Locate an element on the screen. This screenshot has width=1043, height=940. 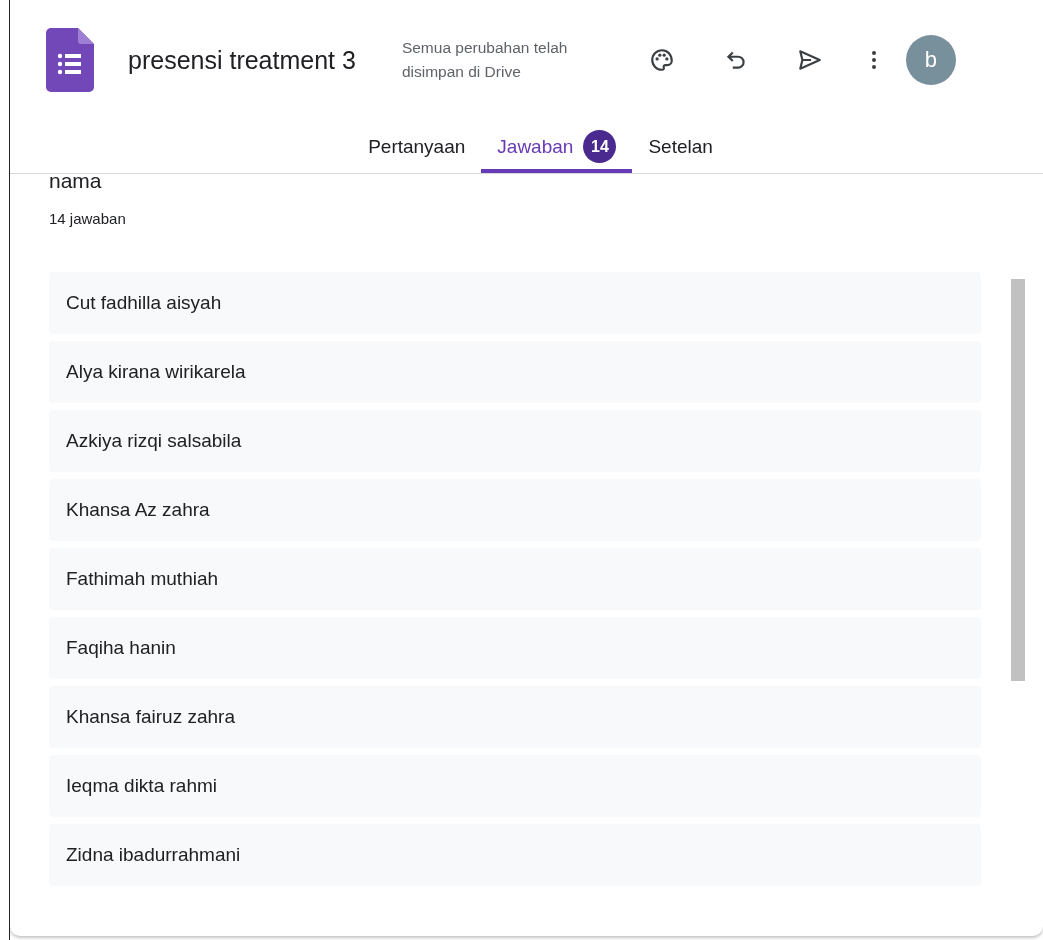
answer-item: Fathimah muthiah is located at coordinates (515, 579).